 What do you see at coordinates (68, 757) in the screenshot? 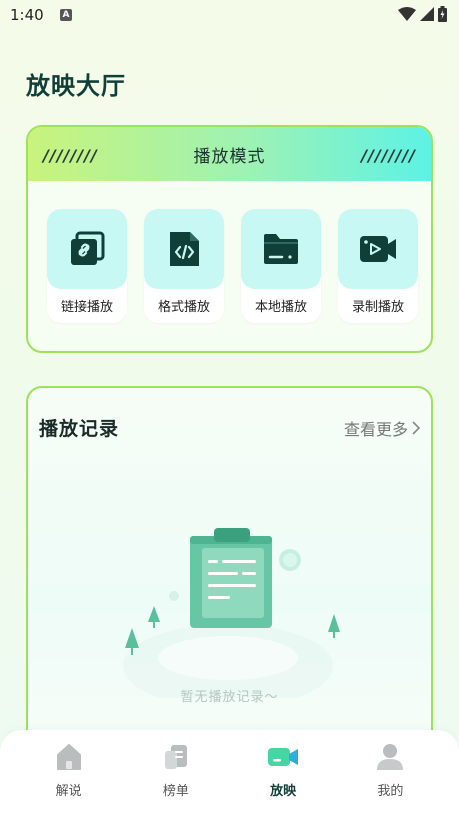
I see `home-icon` at bounding box center [68, 757].